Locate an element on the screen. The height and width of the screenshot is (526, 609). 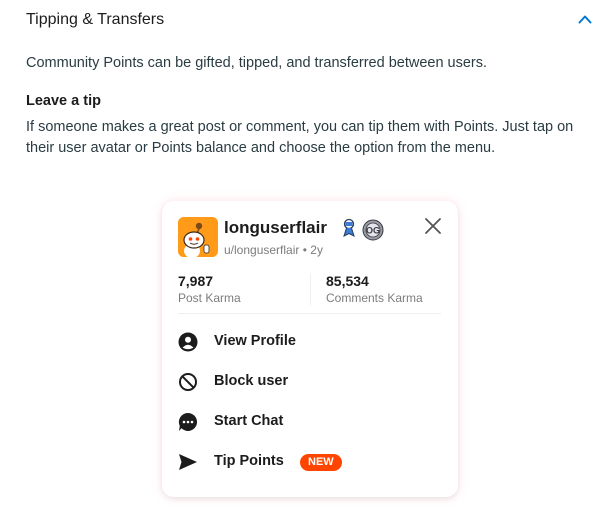
chevron-up-icon is located at coordinates (585, 19).